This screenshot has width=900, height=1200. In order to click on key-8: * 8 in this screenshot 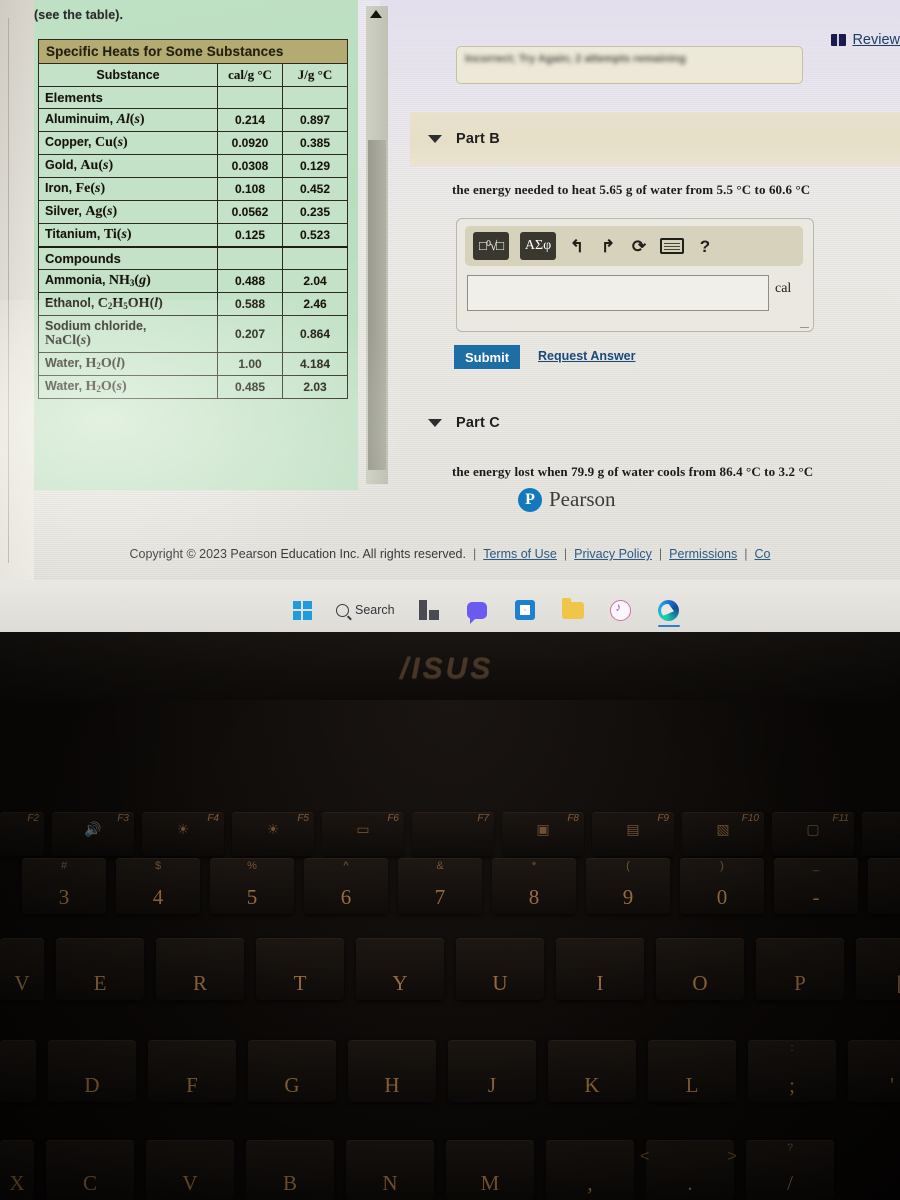, I will do `click(534, 886)`.